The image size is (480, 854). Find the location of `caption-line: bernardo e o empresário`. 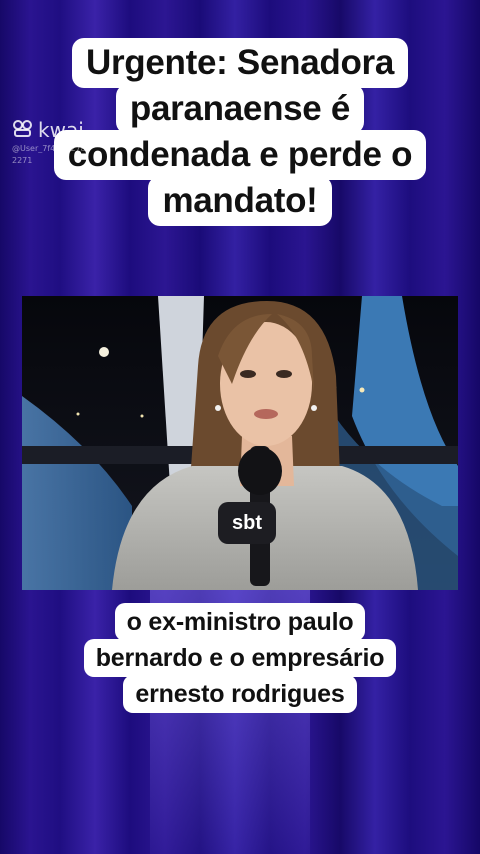

caption-line: bernardo e o empresário is located at coordinates (240, 658).